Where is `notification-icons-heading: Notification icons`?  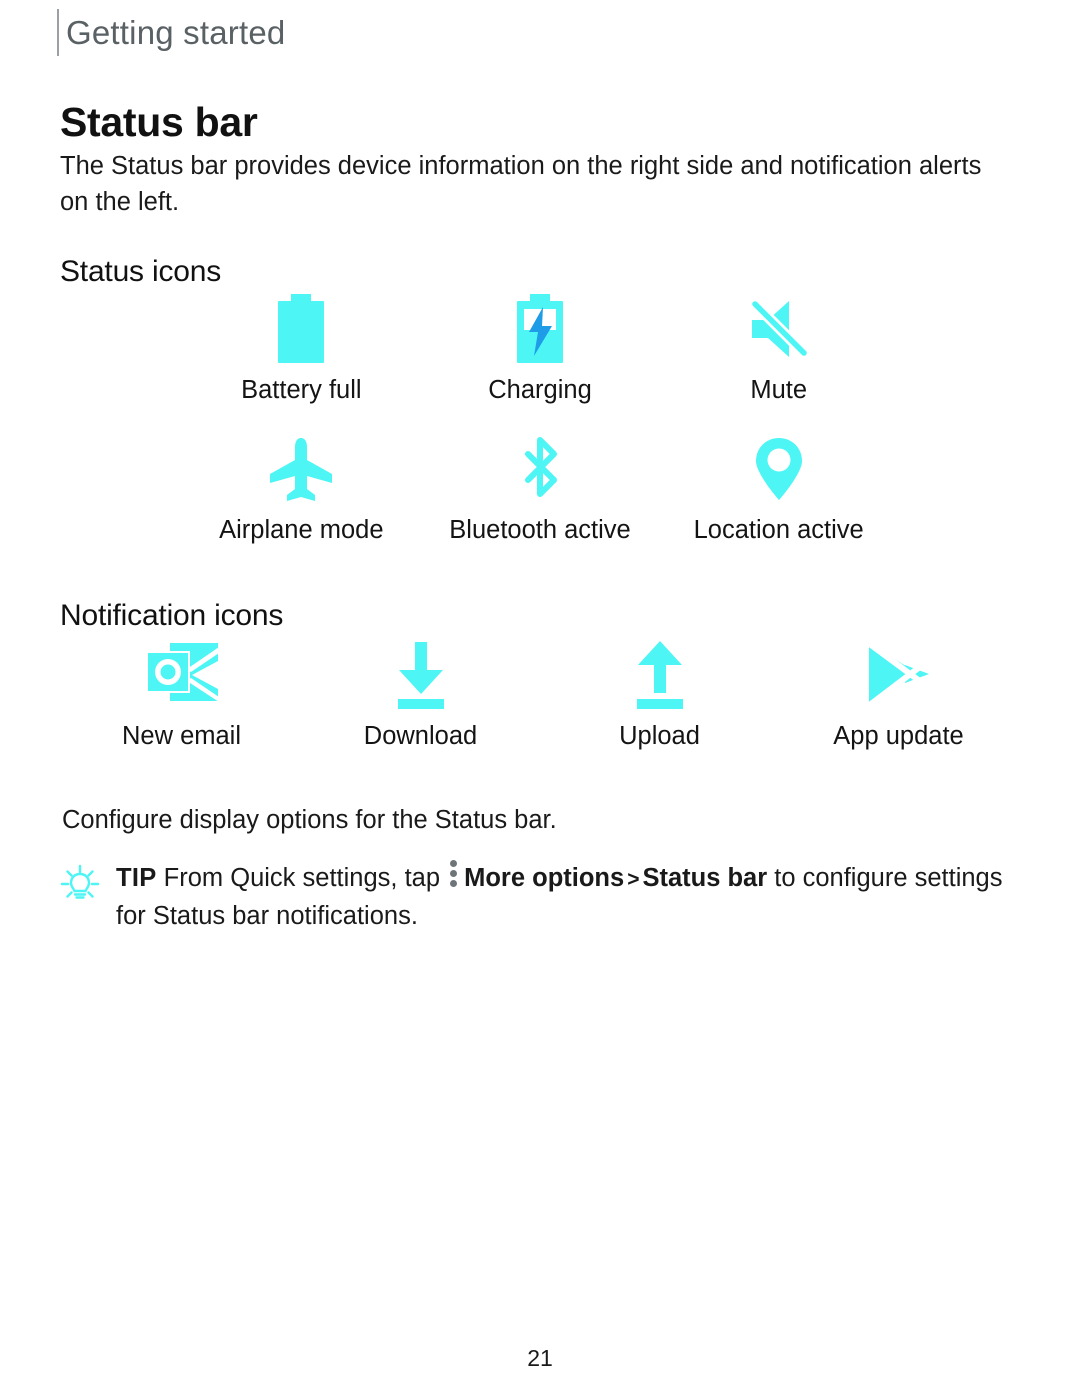
notification-icons-heading: Notification icons is located at coordinates (172, 615).